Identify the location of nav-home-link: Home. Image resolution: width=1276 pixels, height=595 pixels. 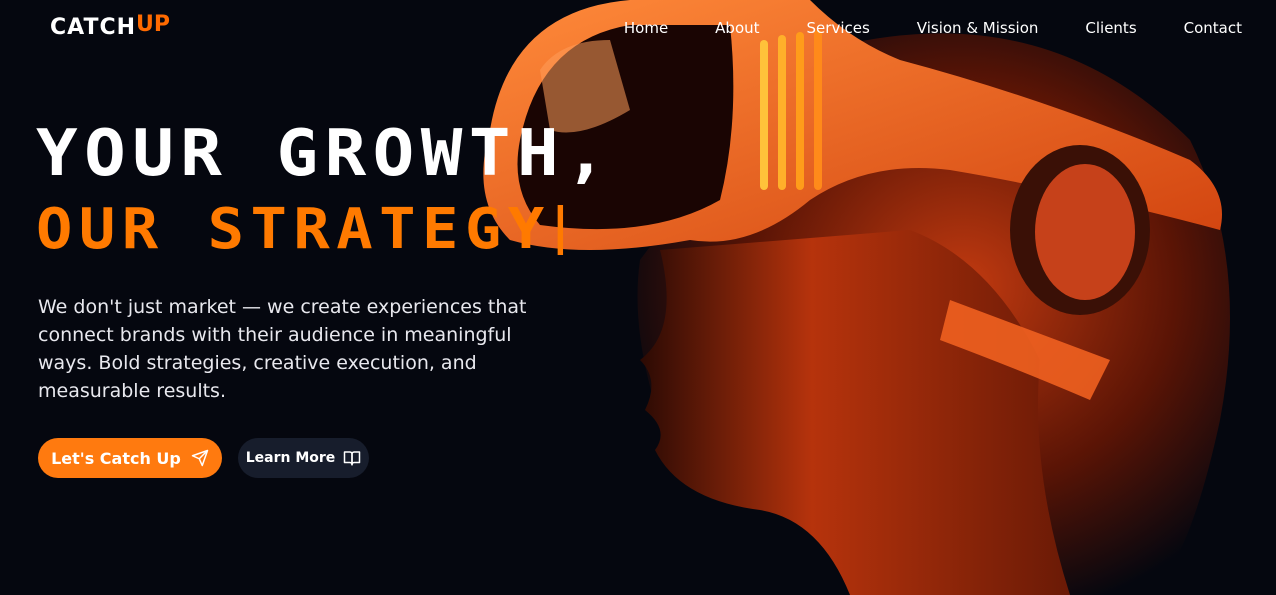
(646, 28).